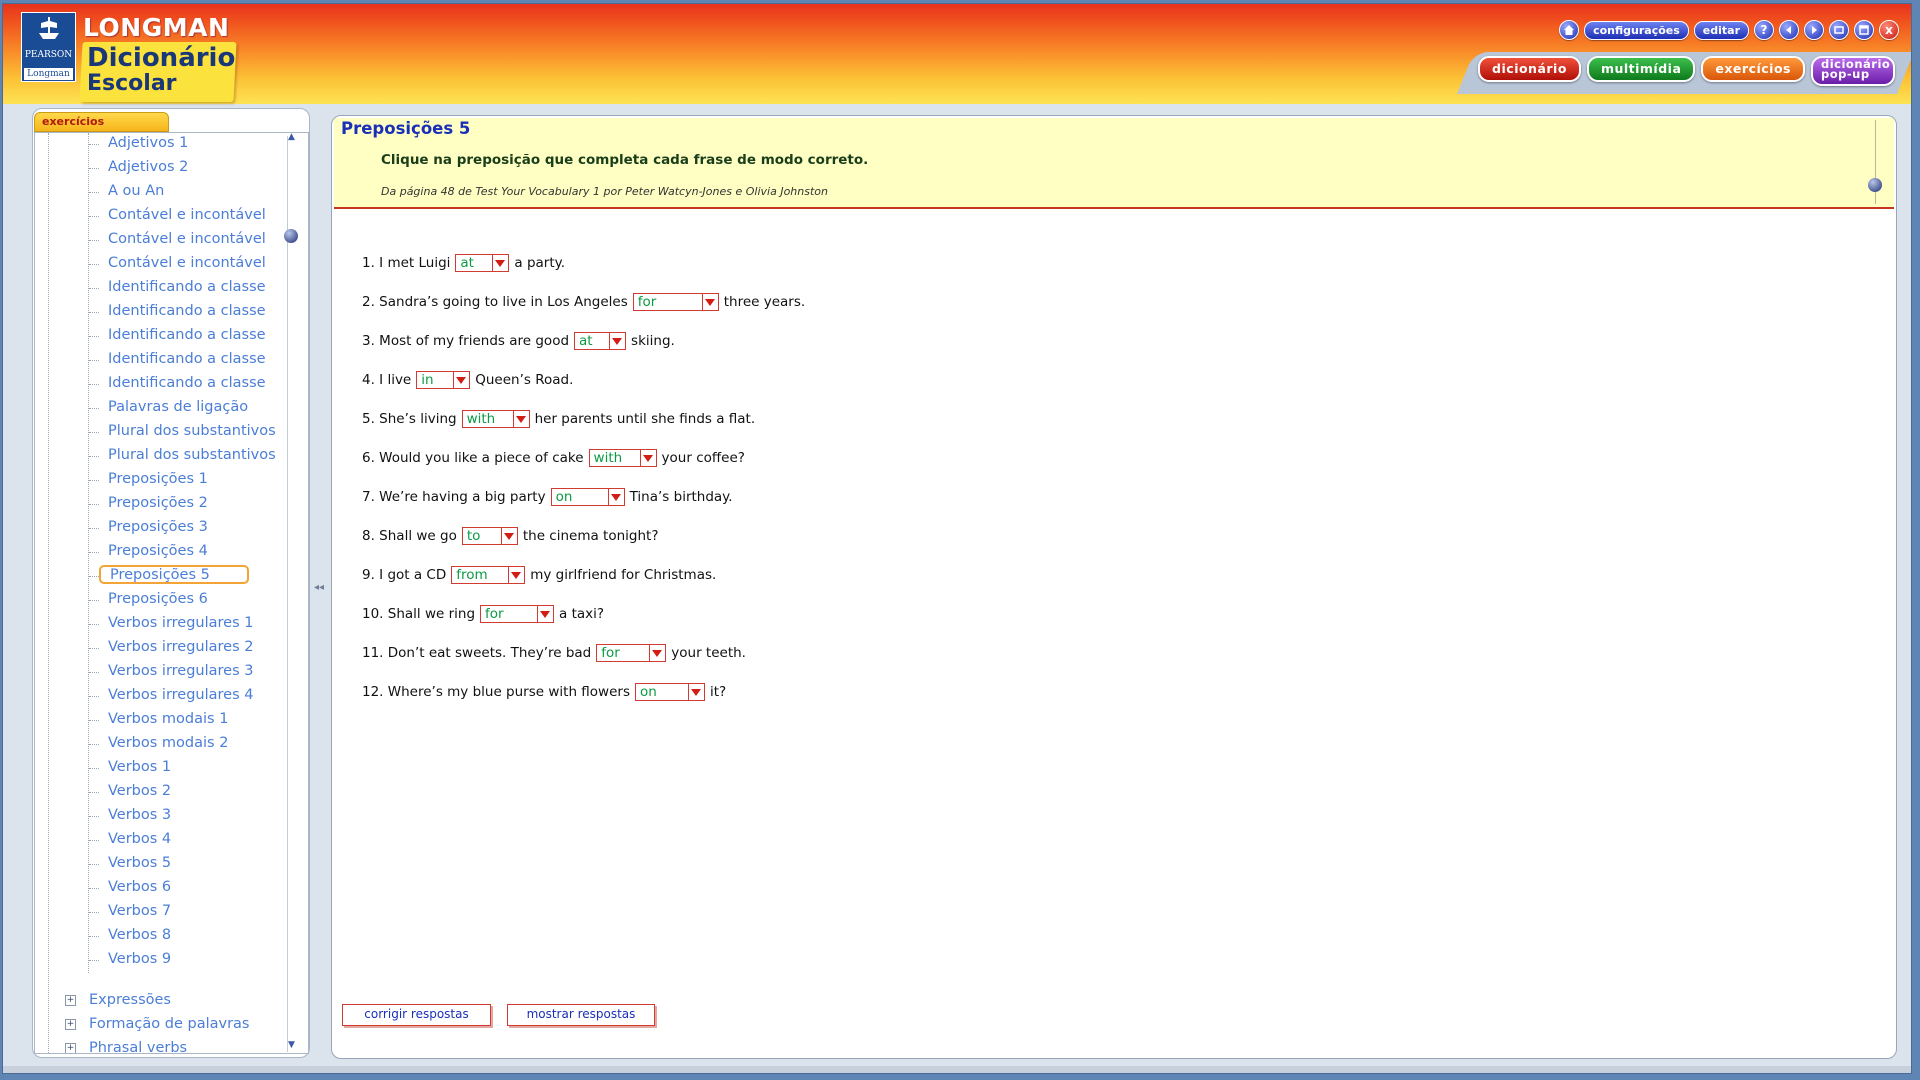 The height and width of the screenshot is (1080, 1920). I want to click on sidebar-group: Expressões, so click(130, 1000).